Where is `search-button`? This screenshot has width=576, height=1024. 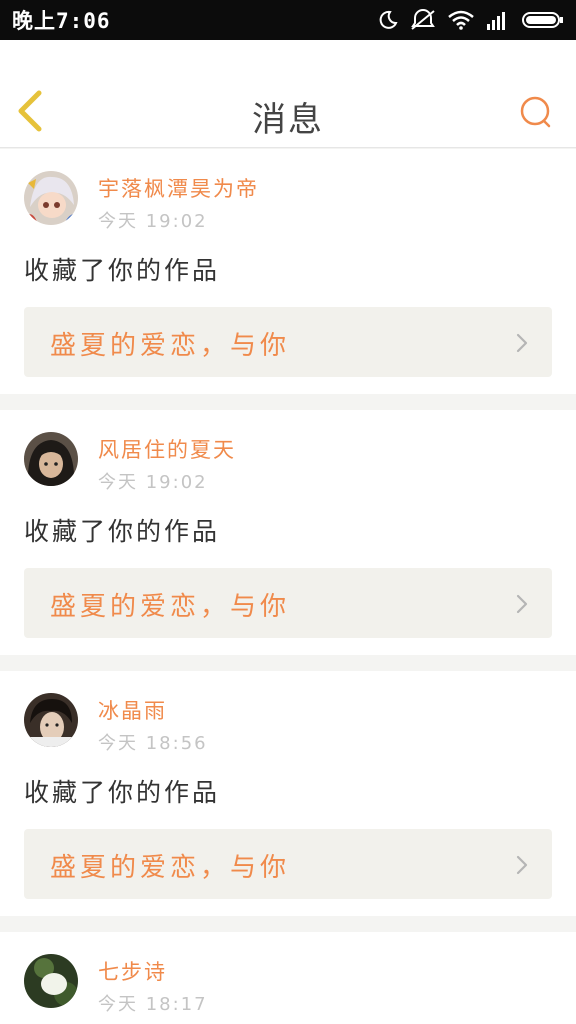
search-button is located at coordinates (537, 113).